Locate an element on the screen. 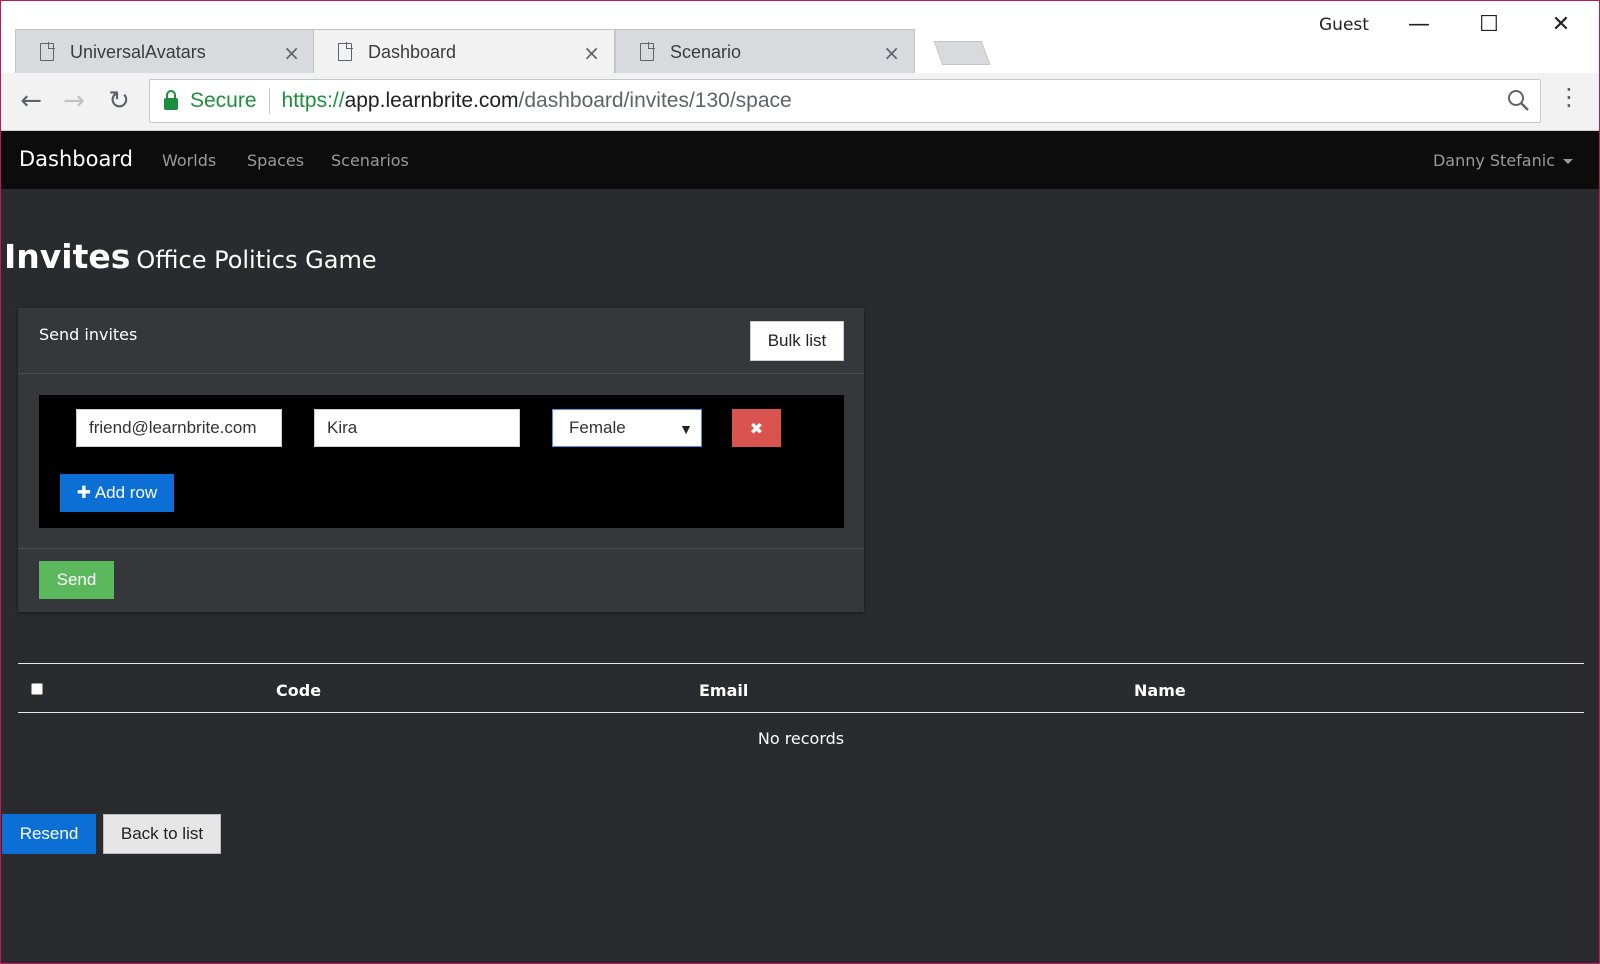 The width and height of the screenshot is (1600, 964). email-field is located at coordinates (179, 428).